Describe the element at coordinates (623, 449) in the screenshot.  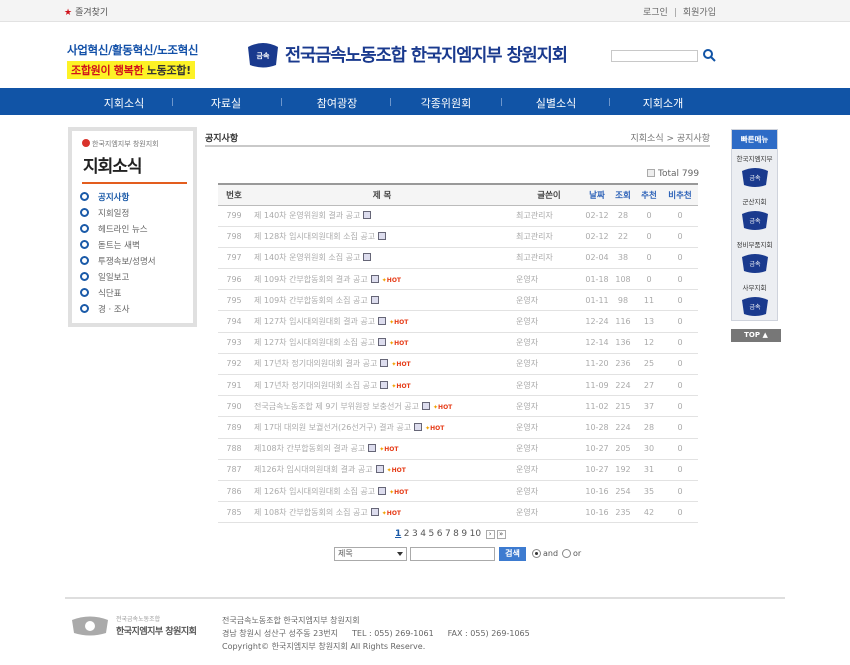
I see `row-views: 205` at that location.